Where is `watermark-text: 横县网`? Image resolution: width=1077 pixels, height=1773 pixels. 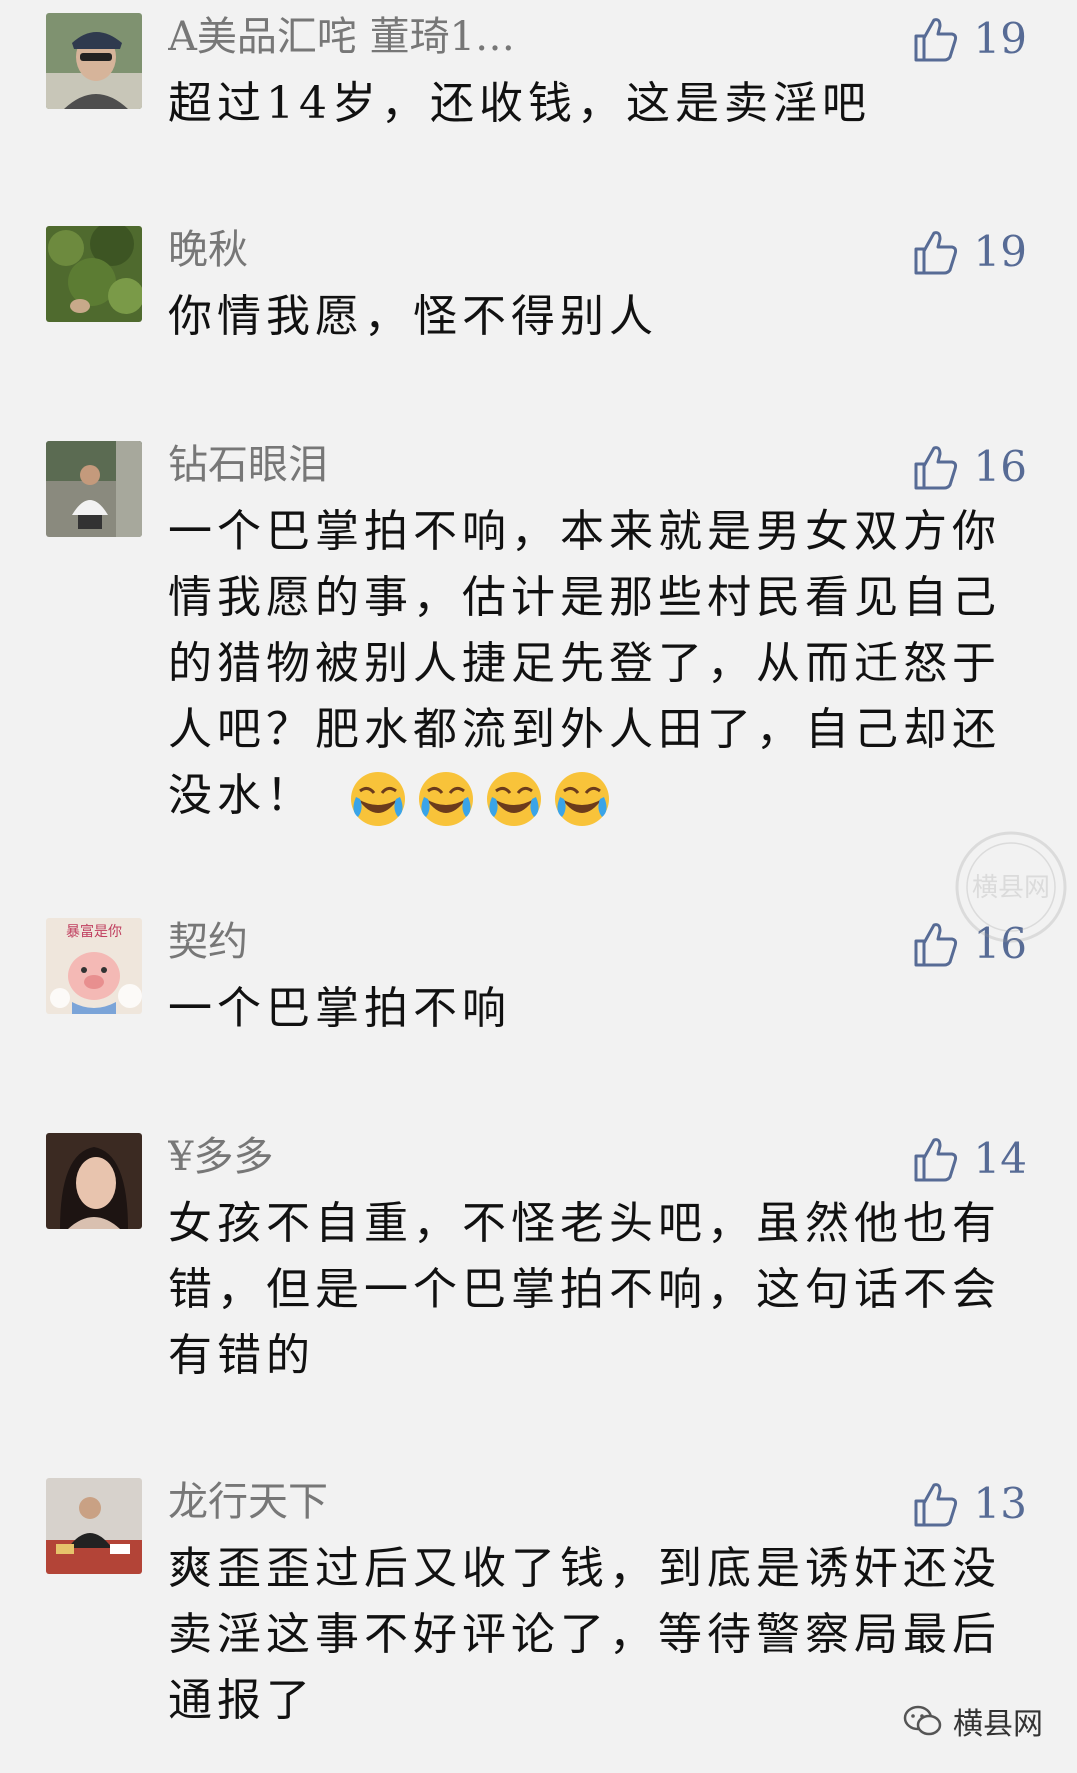 watermark-text: 横县网 is located at coordinates (1011, 888).